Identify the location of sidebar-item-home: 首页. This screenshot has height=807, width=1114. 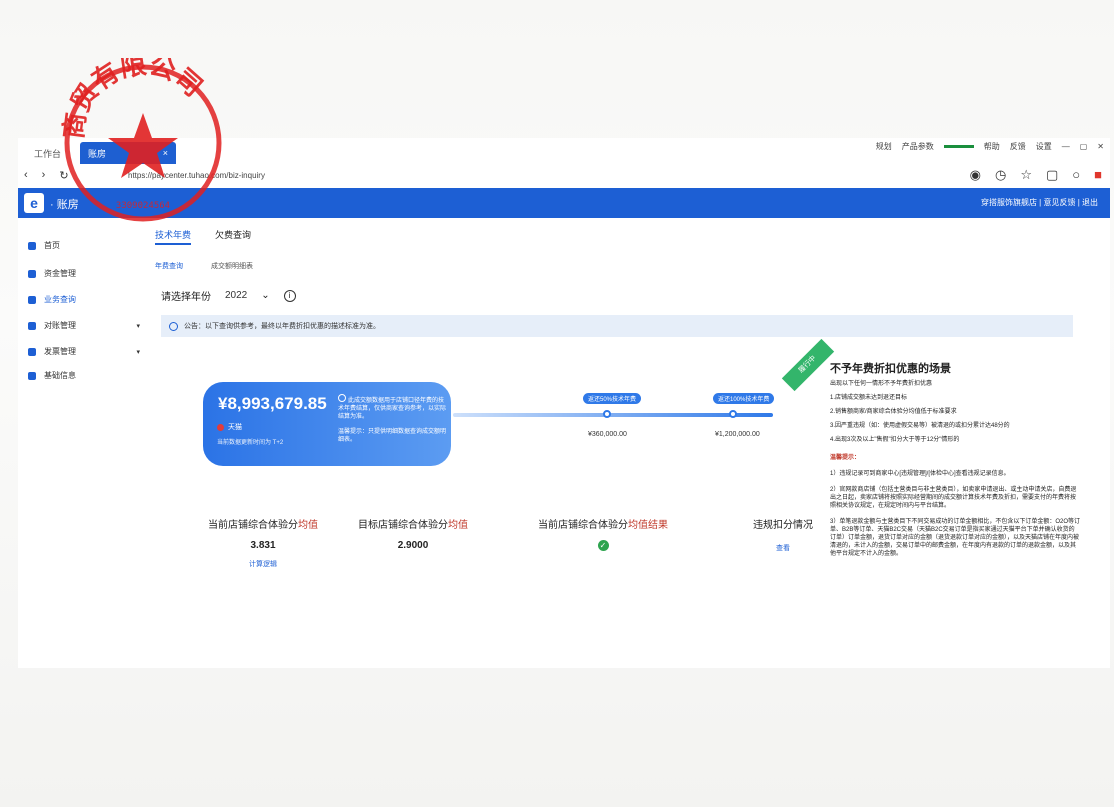
(84, 245).